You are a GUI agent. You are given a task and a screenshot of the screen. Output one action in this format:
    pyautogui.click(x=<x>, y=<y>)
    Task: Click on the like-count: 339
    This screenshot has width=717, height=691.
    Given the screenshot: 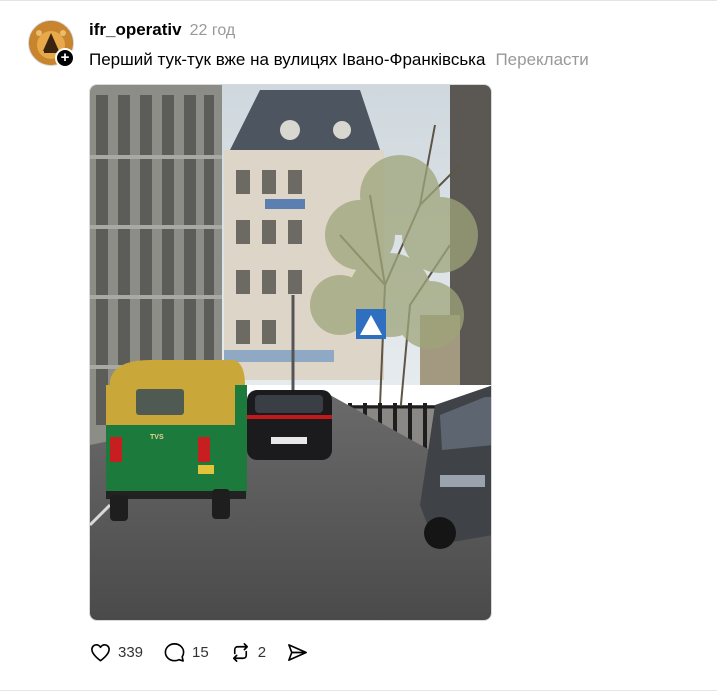 What is the action you would take?
    pyautogui.click(x=131, y=652)
    